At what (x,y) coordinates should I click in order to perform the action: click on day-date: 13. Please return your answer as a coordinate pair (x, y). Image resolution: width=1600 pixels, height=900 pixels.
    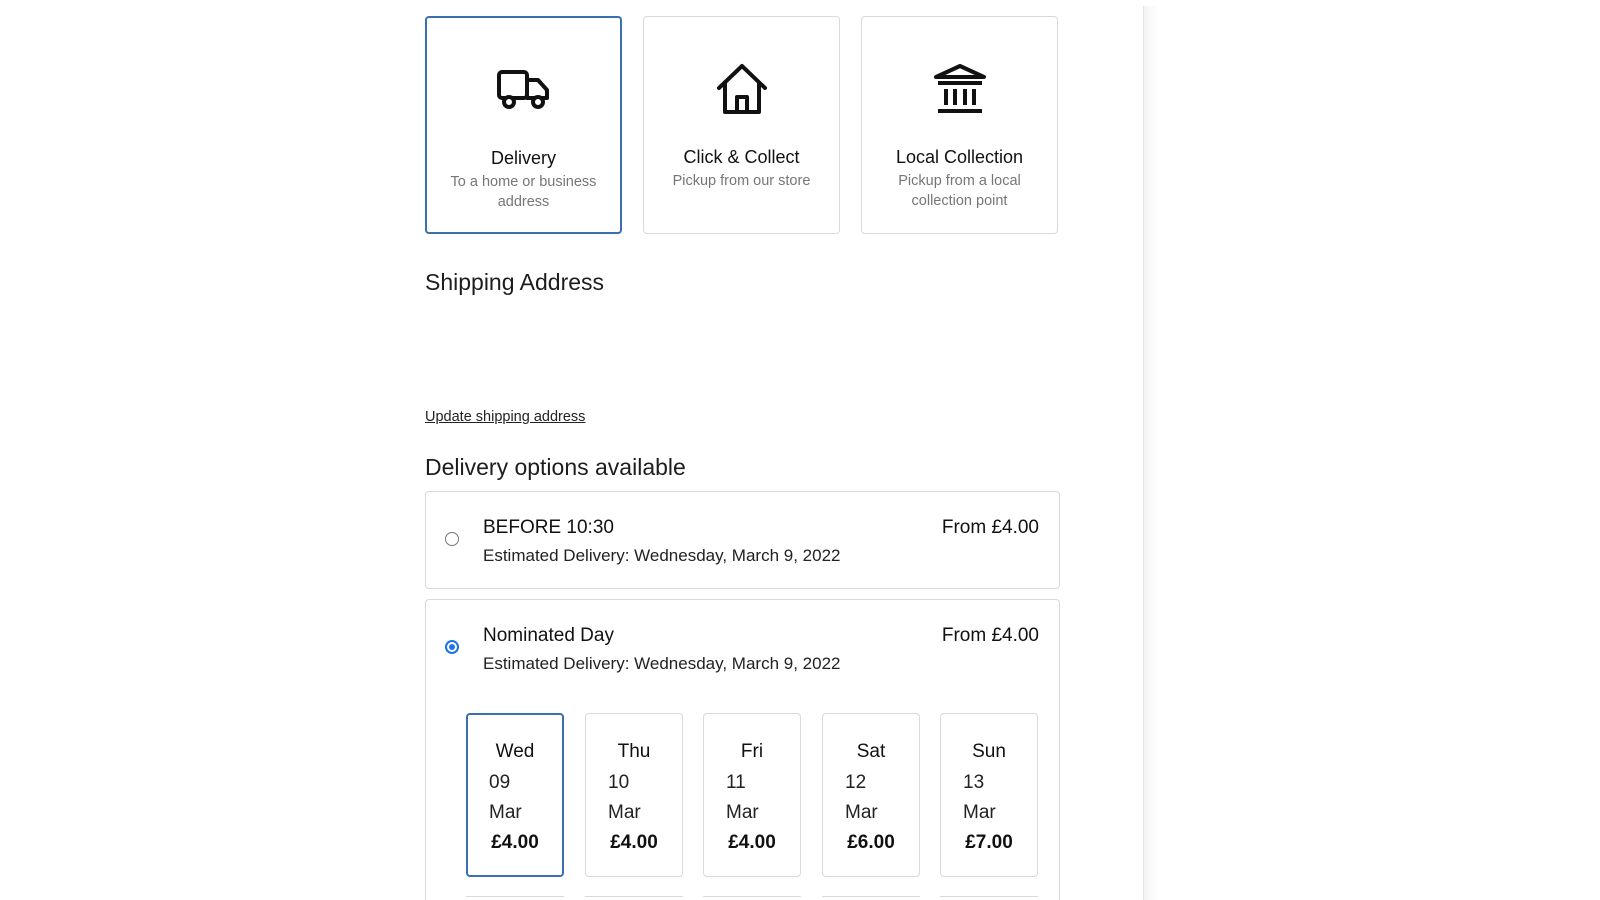
    Looking at the image, I should click on (974, 782).